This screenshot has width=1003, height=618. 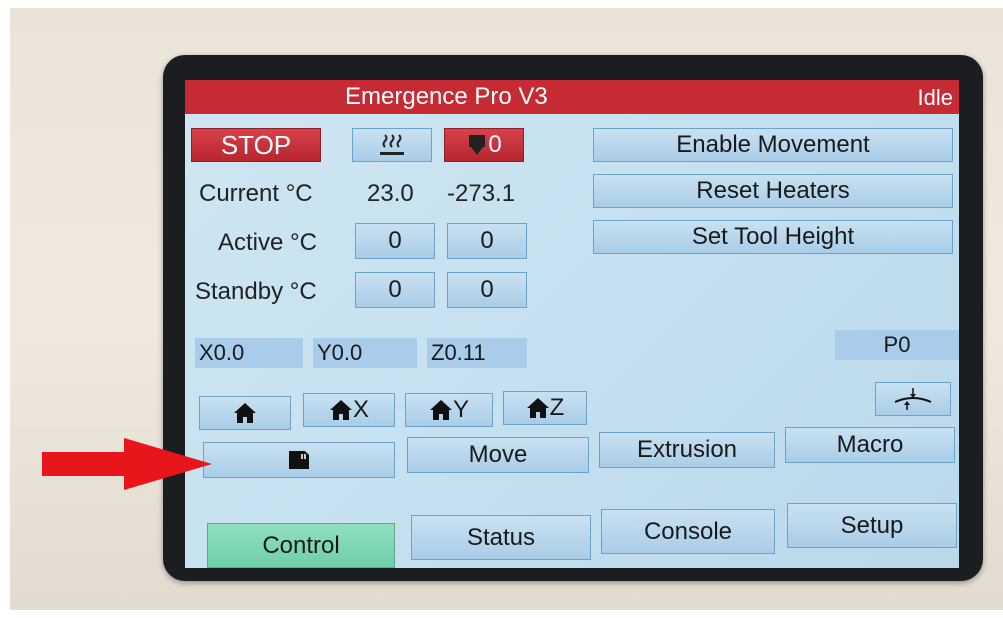 What do you see at coordinates (256, 145) in the screenshot?
I see `stop-button: STOP` at bounding box center [256, 145].